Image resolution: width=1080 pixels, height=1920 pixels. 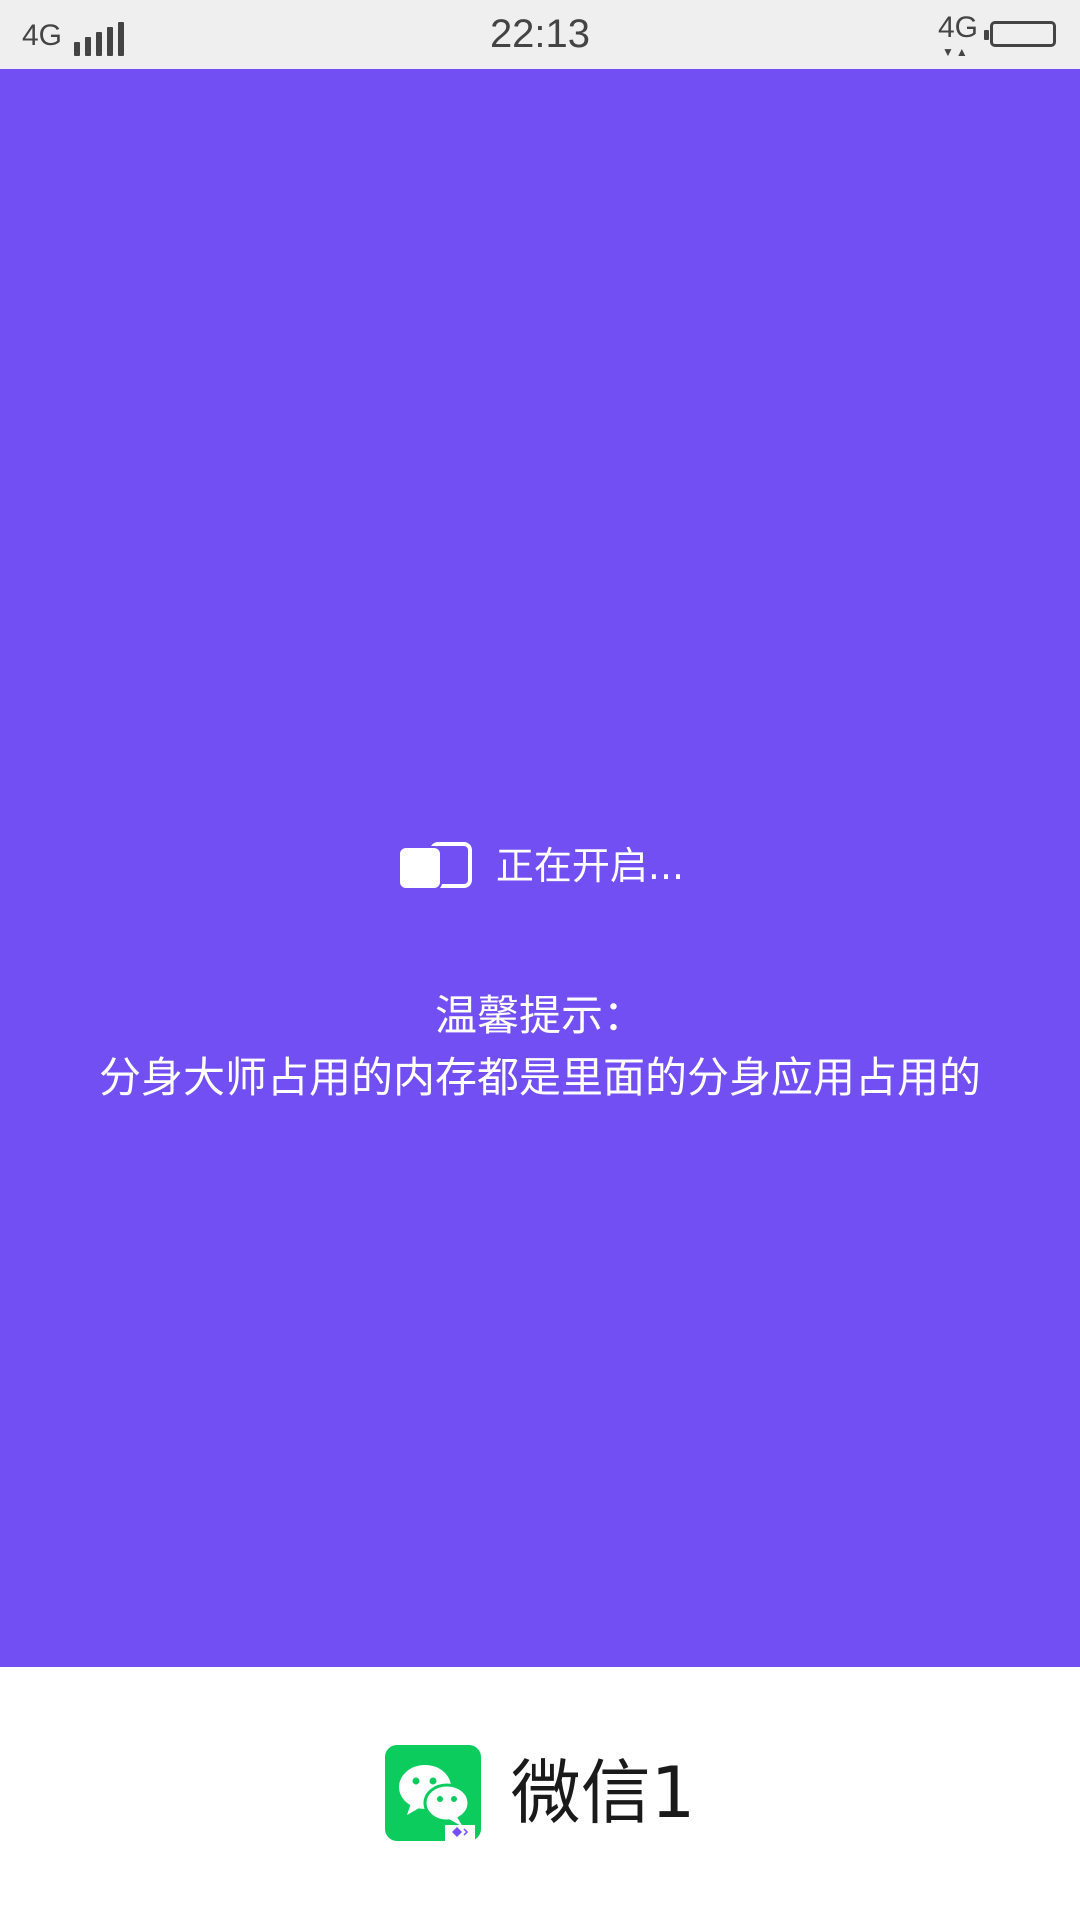 I want to click on wechat-icon, so click(x=432, y=1793).